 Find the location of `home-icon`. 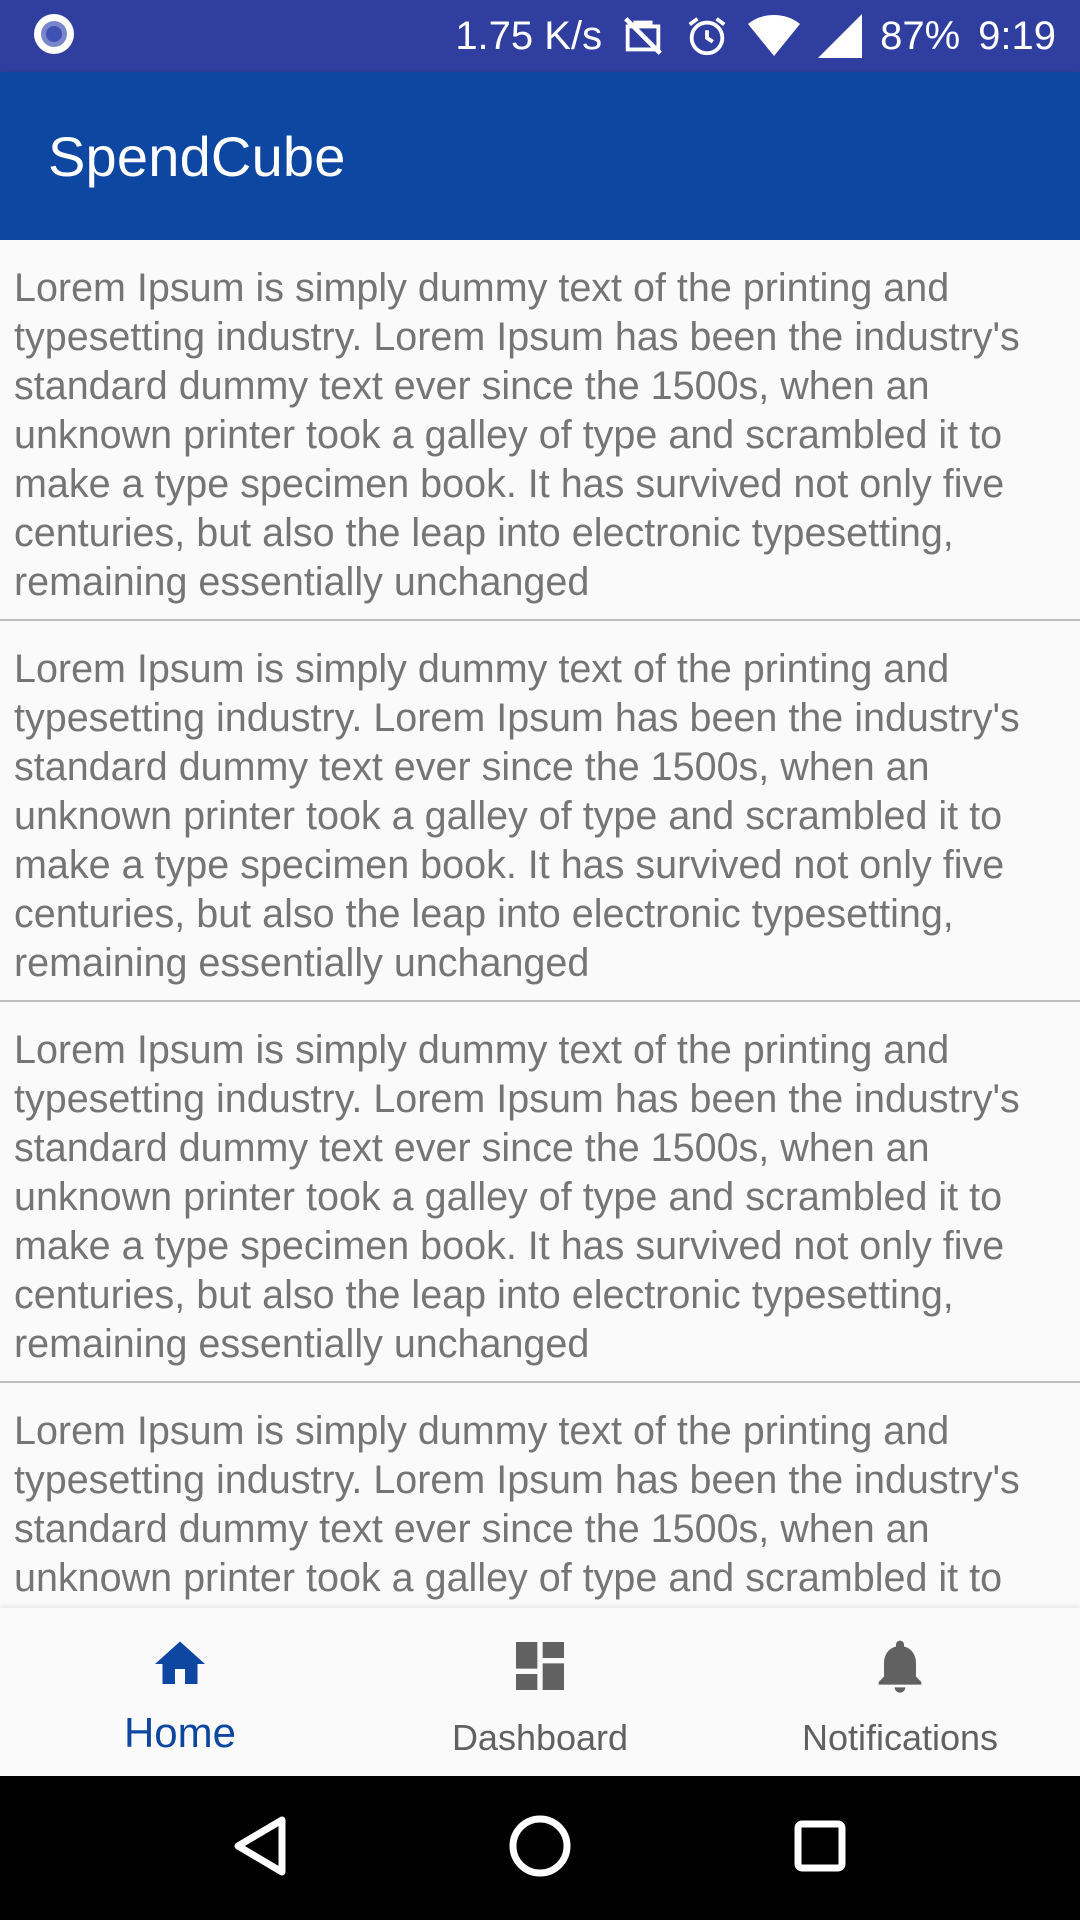

home-icon is located at coordinates (180, 1666).